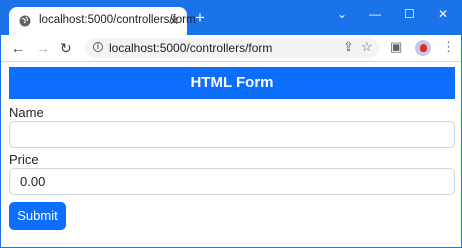 The width and height of the screenshot is (462, 248). I want to click on profile-icon, so click(423, 48).